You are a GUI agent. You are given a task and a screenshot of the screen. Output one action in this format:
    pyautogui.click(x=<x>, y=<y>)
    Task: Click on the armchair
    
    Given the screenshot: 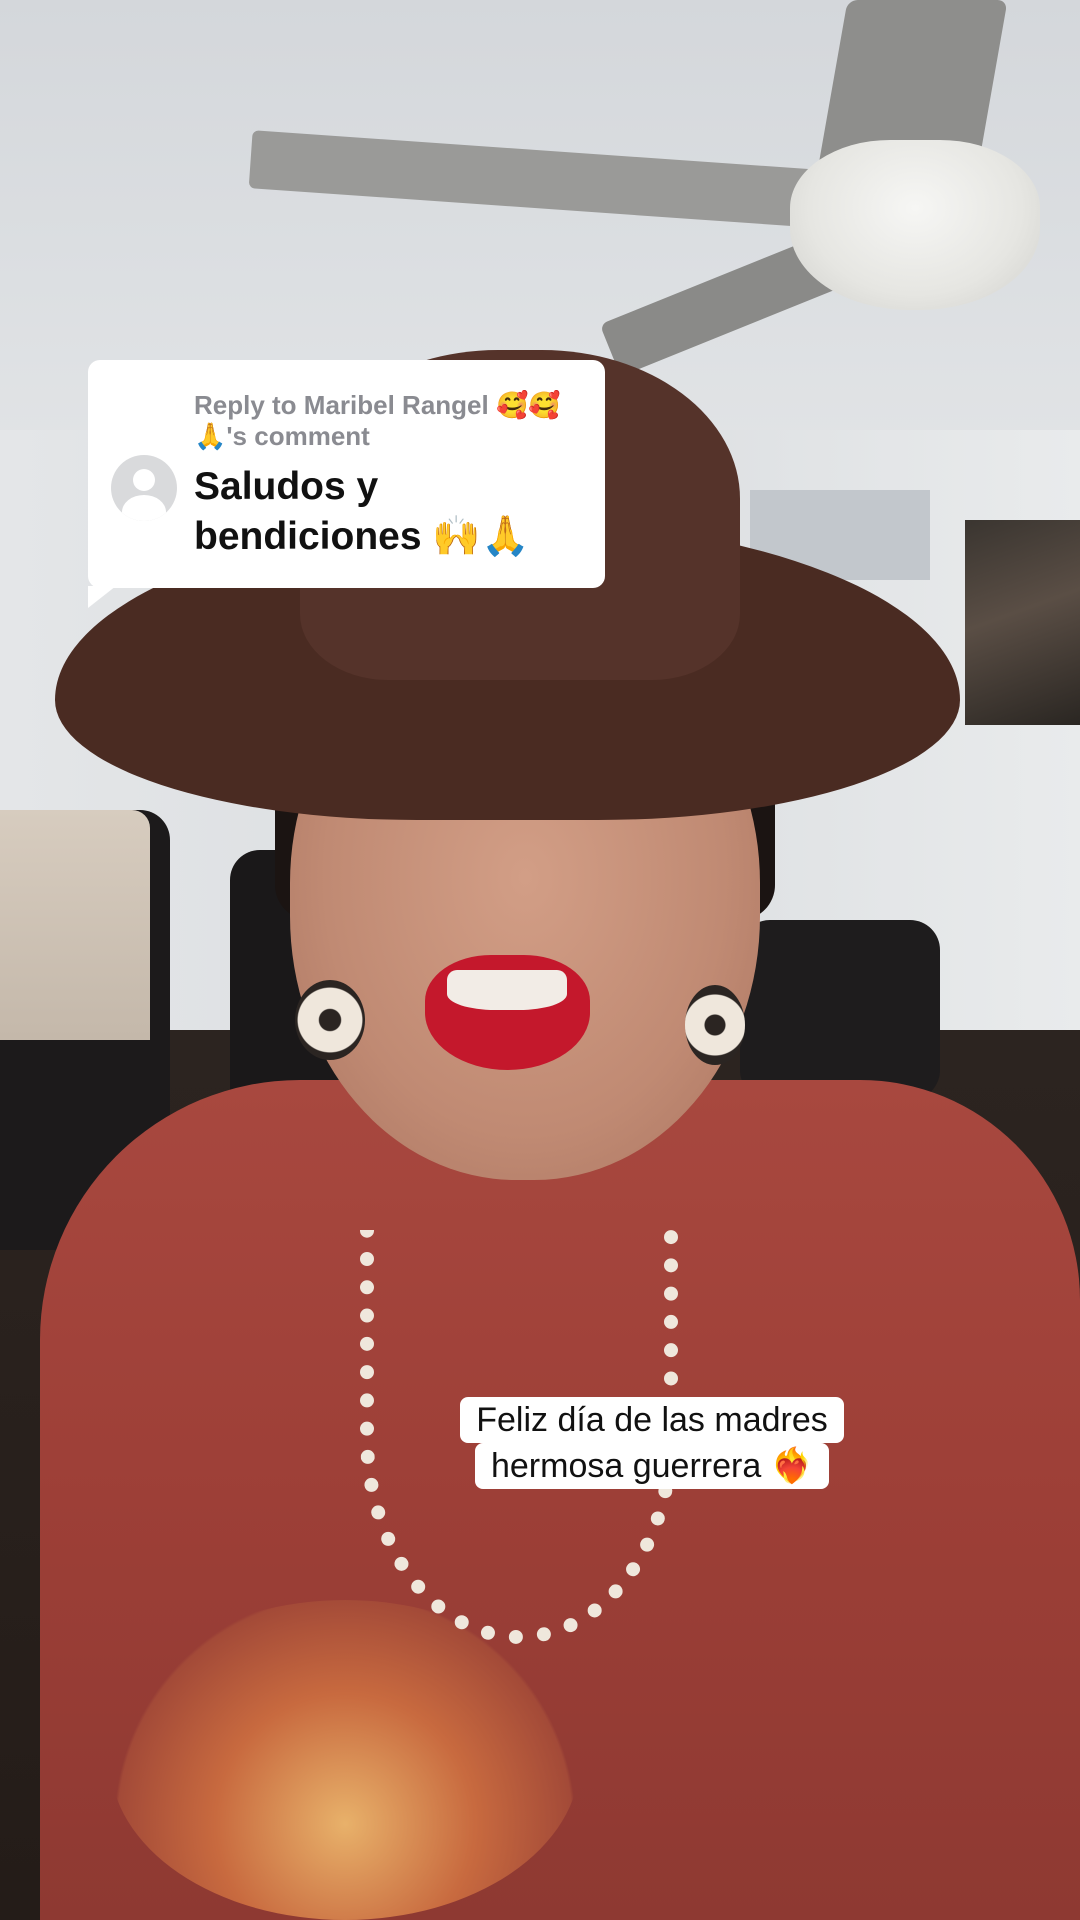 What is the action you would take?
    pyautogui.click(x=840, y=1010)
    